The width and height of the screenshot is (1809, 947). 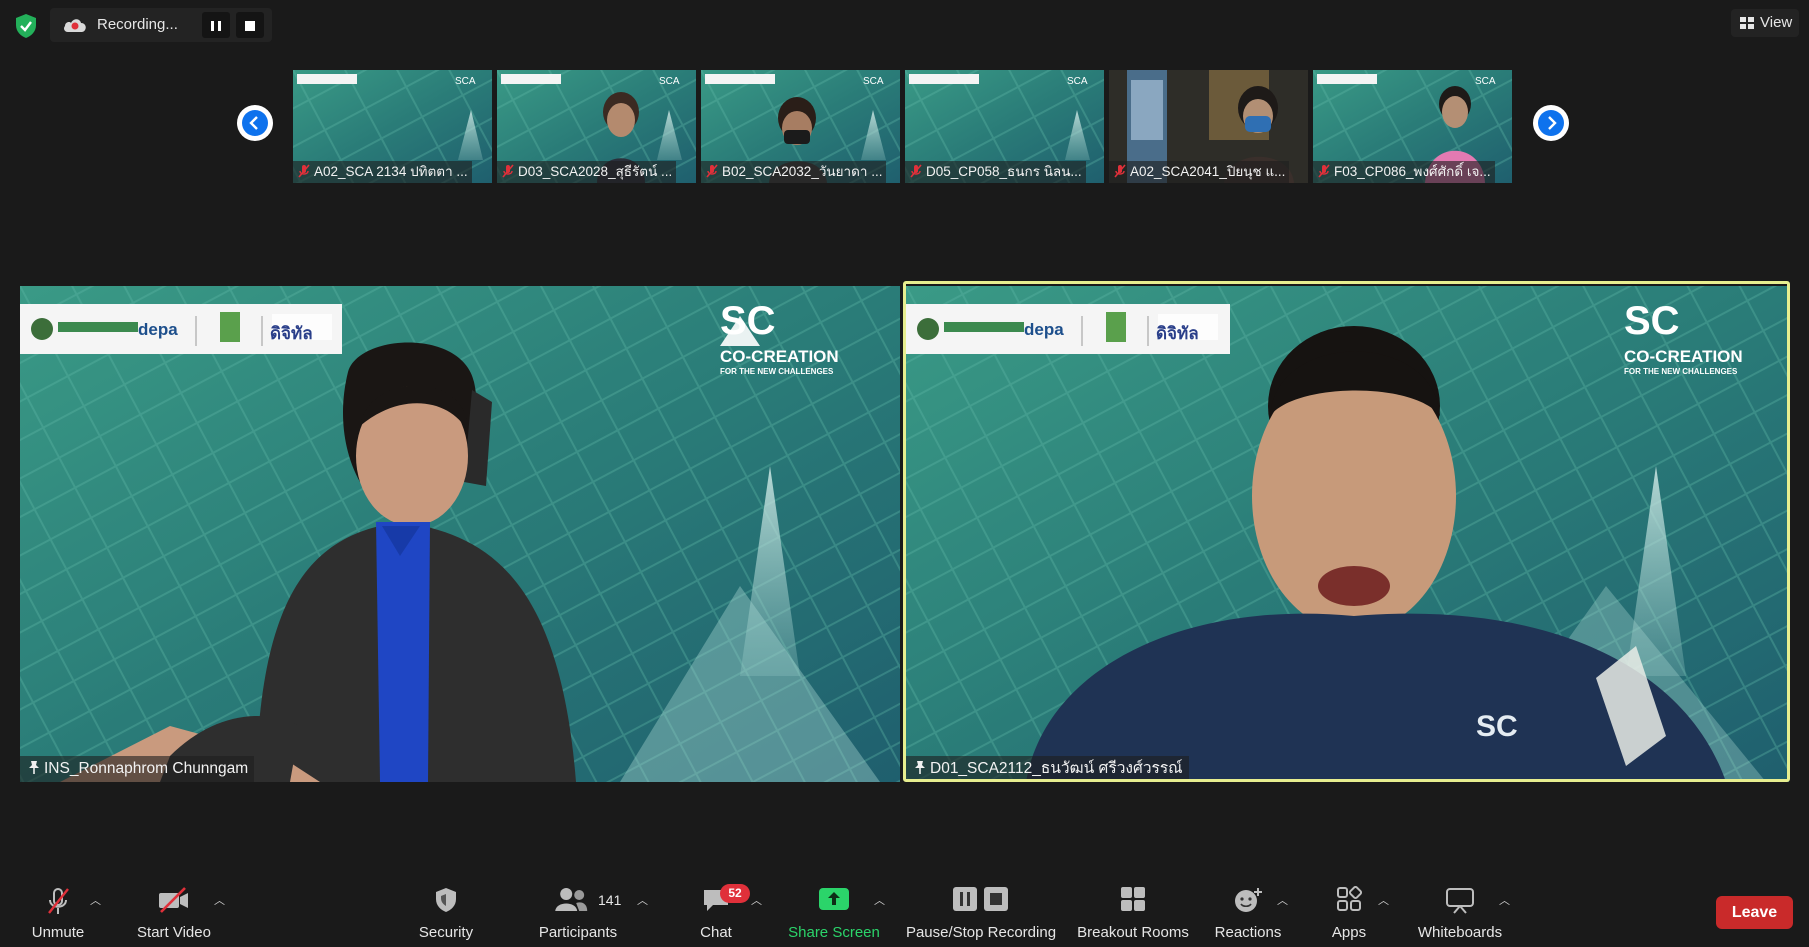 I want to click on apps-button: Apps, so click(x=1349, y=909).